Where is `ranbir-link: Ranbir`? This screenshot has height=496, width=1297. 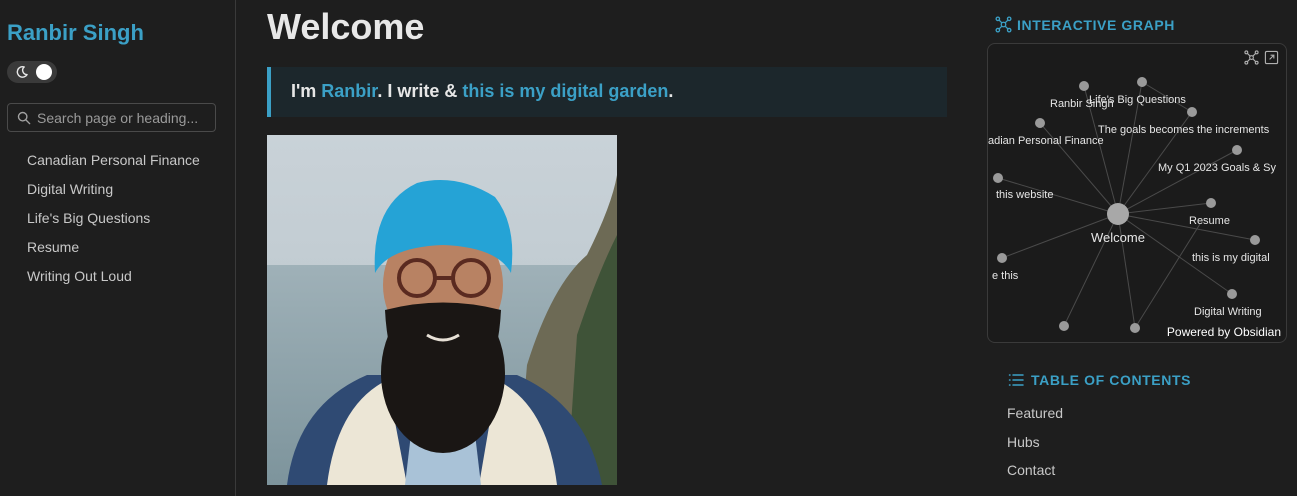 ranbir-link: Ranbir is located at coordinates (349, 91).